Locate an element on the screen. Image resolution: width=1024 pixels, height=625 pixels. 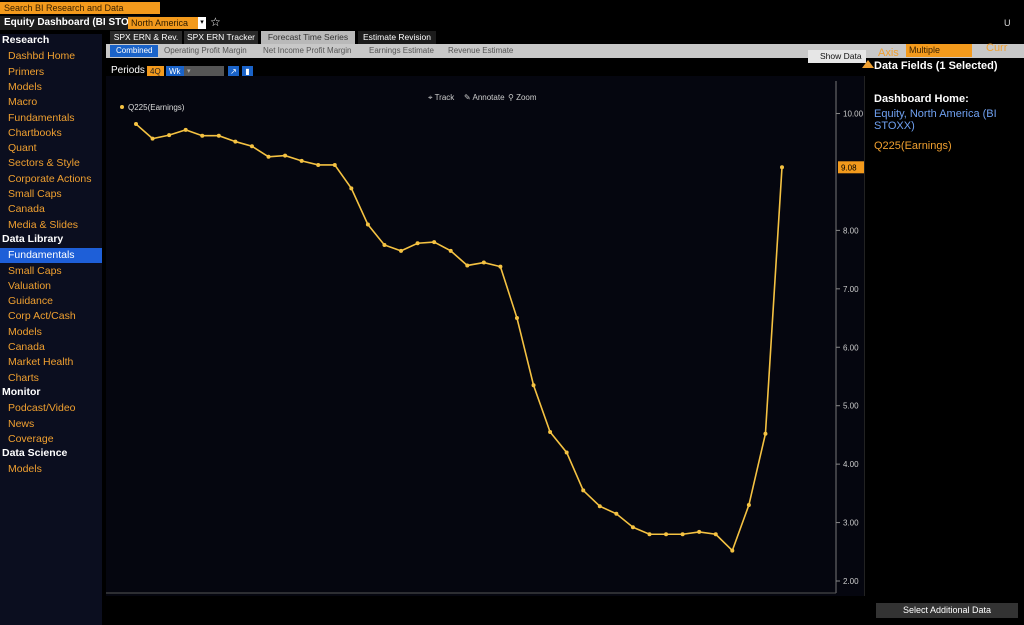
axis-select: Multiple is located at coordinates (939, 50).